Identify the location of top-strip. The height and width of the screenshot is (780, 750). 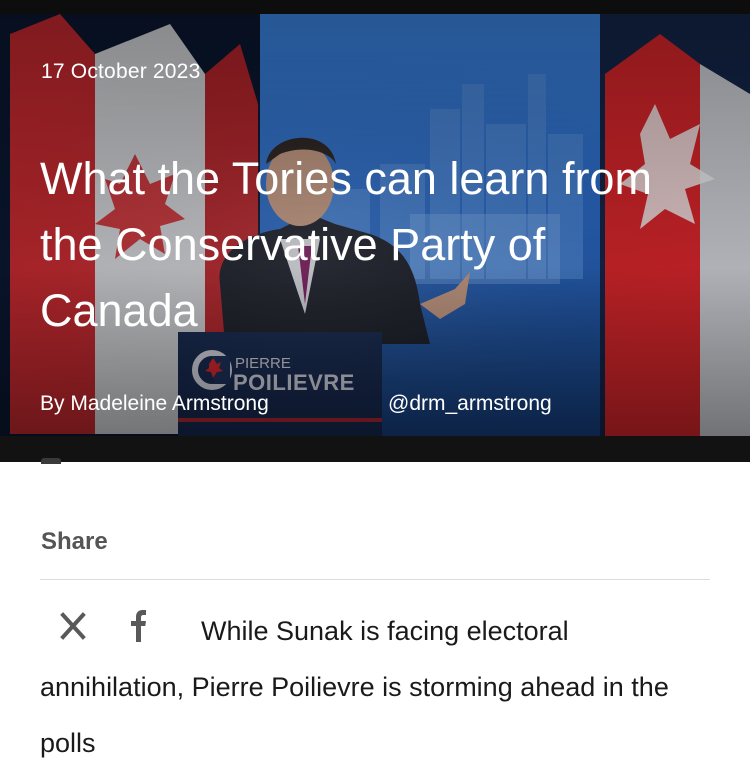
(375, 7).